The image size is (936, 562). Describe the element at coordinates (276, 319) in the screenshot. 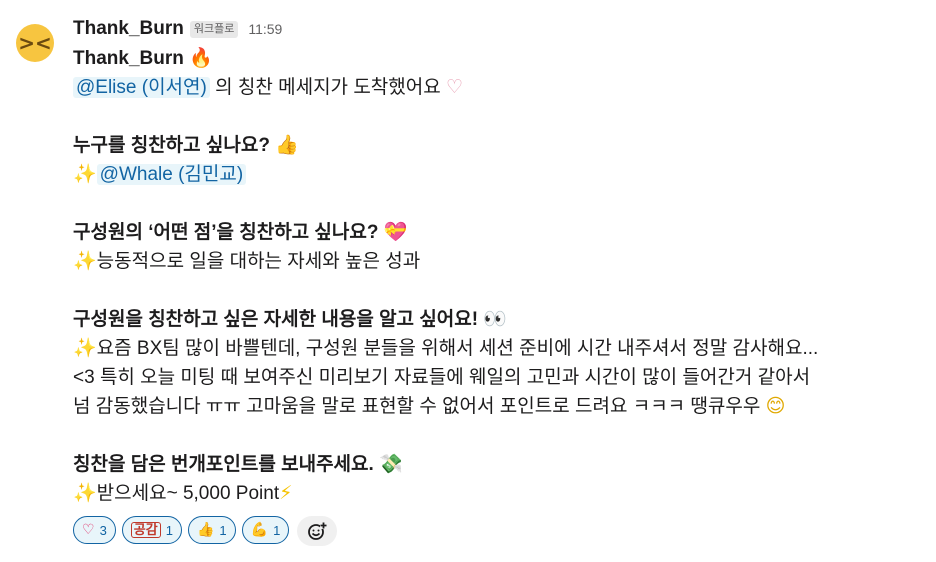

I see `q3-question: 구성원을 칭찬하고 싶은 자세한 내용을 알고 싶어요!` at that location.